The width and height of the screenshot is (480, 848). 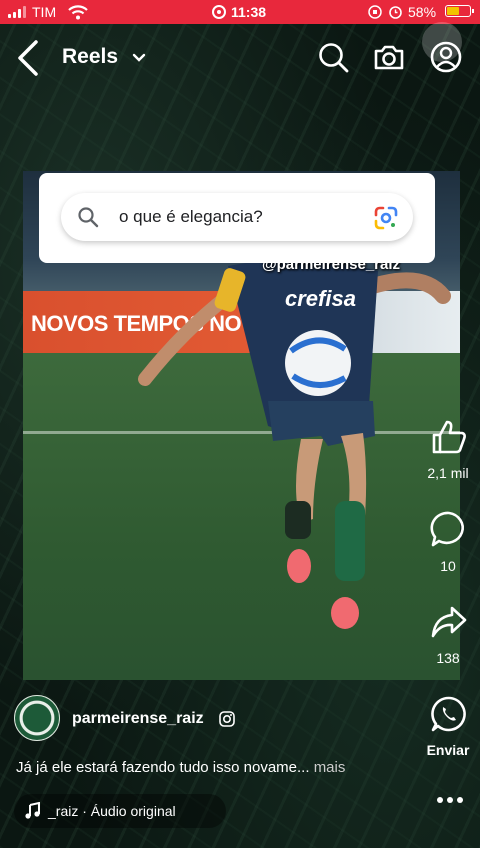 I want to click on more-icon, so click(x=450, y=800).